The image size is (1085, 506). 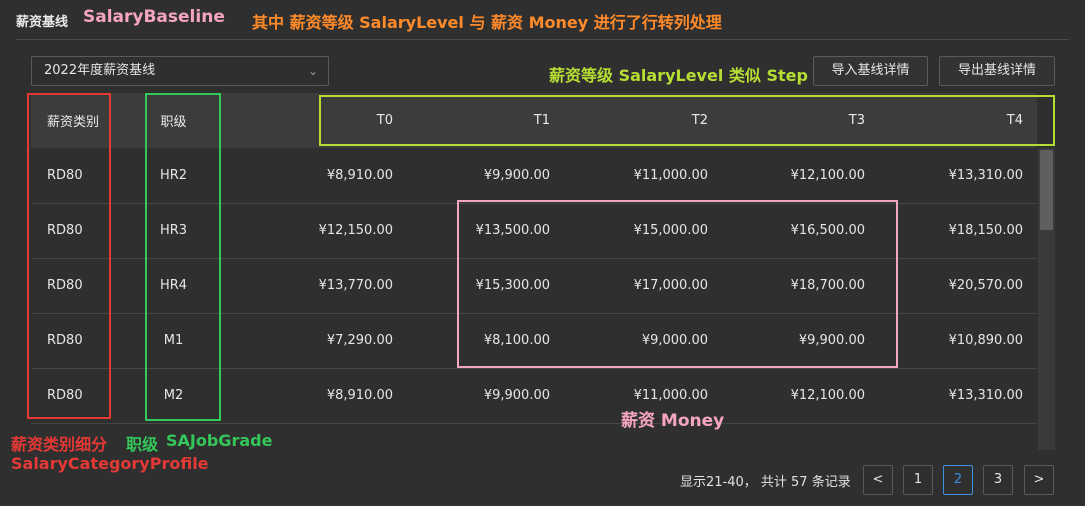 I want to click on chevron-down-icon: ⌄, so click(x=312, y=71).